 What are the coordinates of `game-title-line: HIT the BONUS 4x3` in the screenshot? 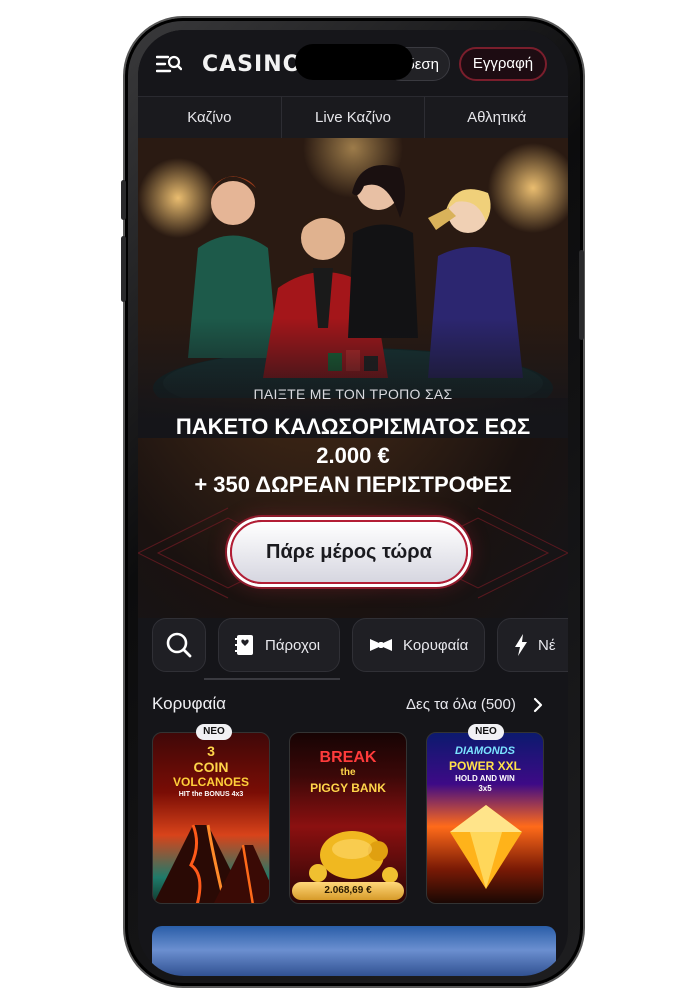 It's located at (211, 794).